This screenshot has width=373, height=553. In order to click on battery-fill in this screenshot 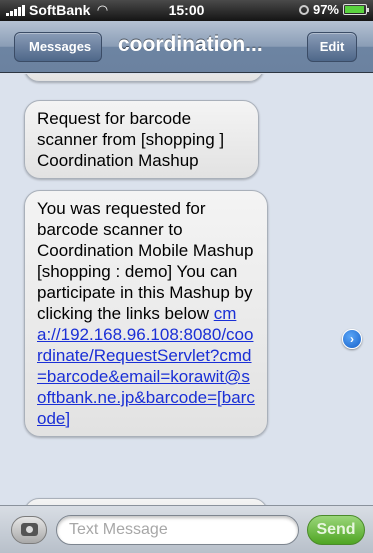, I will do `click(355, 9)`.